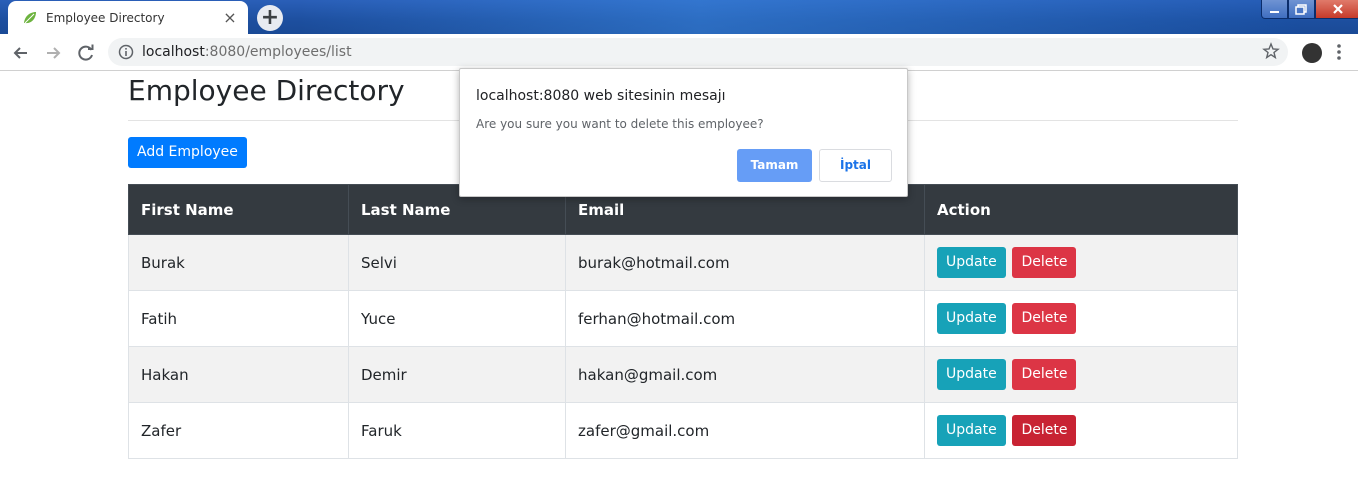 The height and width of the screenshot is (504, 1358). I want to click on cell-first-name: Hakan, so click(238, 374).